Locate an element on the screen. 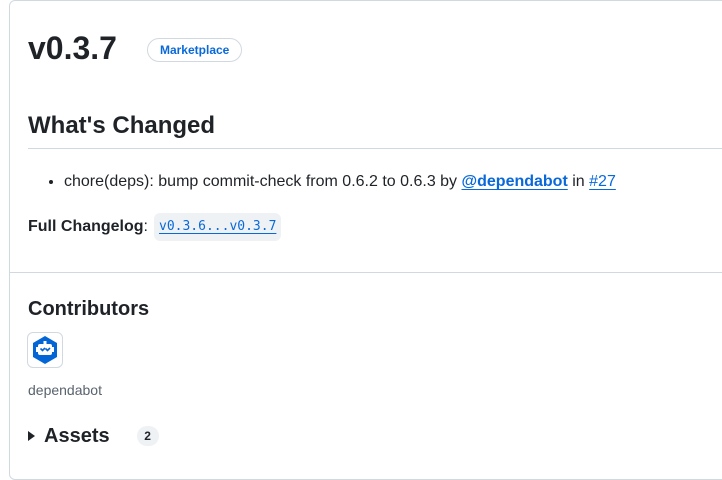 Image resolution: width=722 pixels, height=480 pixels. full-changelog: Full Changelog: v0.3.6...v0.3.7 is located at coordinates (155, 227).